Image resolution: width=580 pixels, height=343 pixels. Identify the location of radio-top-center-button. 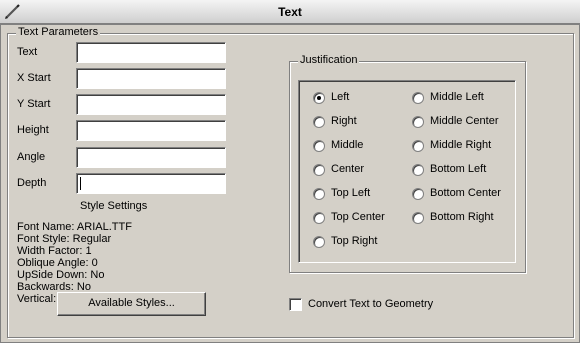
(319, 218).